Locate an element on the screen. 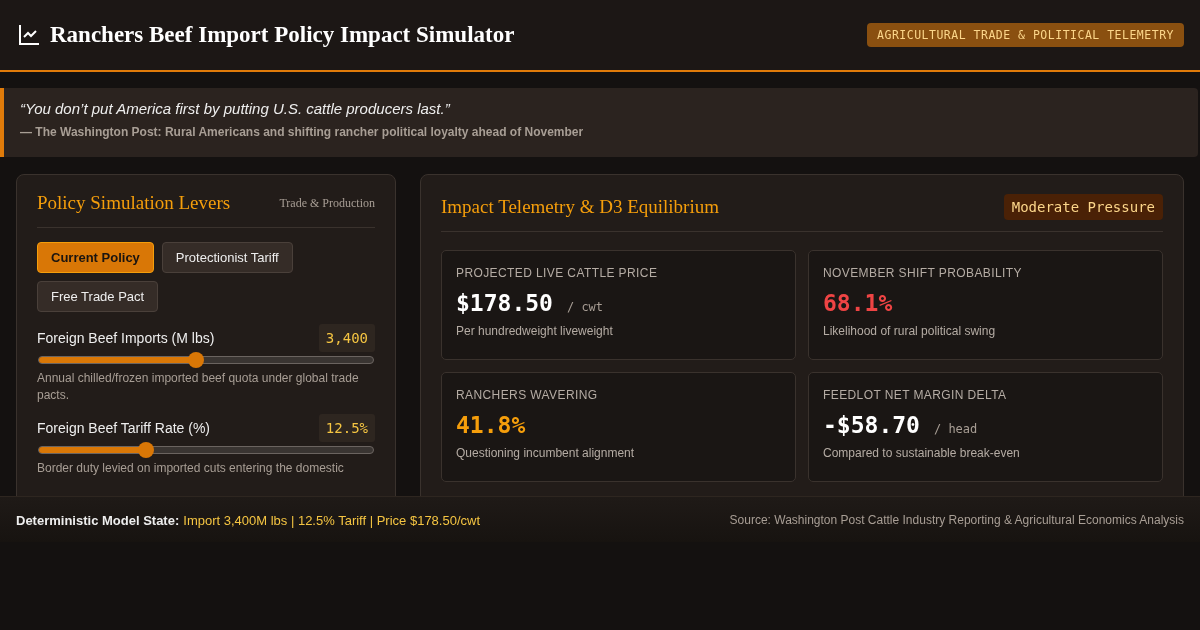  metric-note: Per hundredweight liveweight is located at coordinates (535, 331).